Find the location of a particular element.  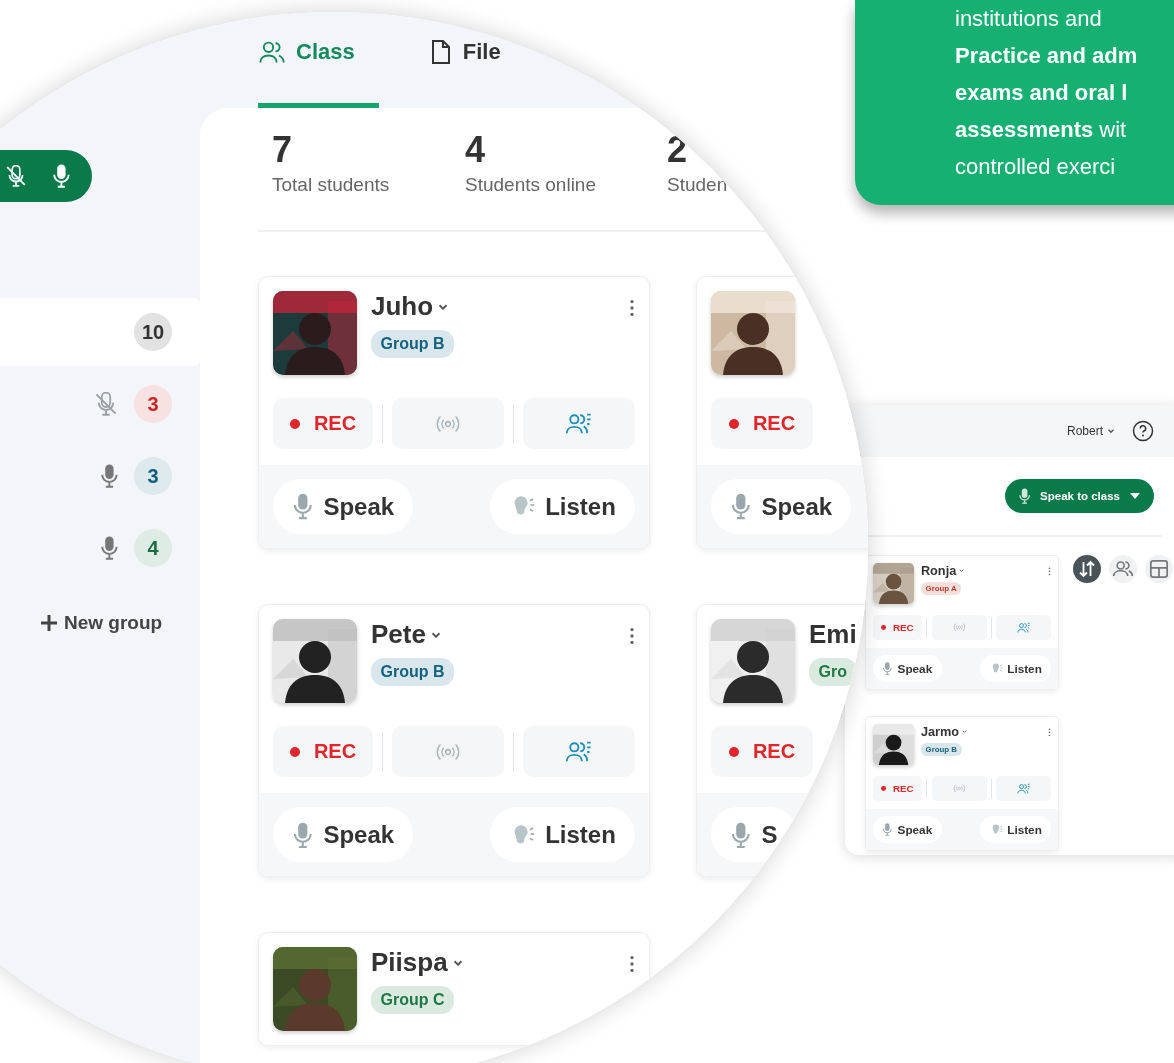

student-name: Ronja is located at coordinates (938, 570).